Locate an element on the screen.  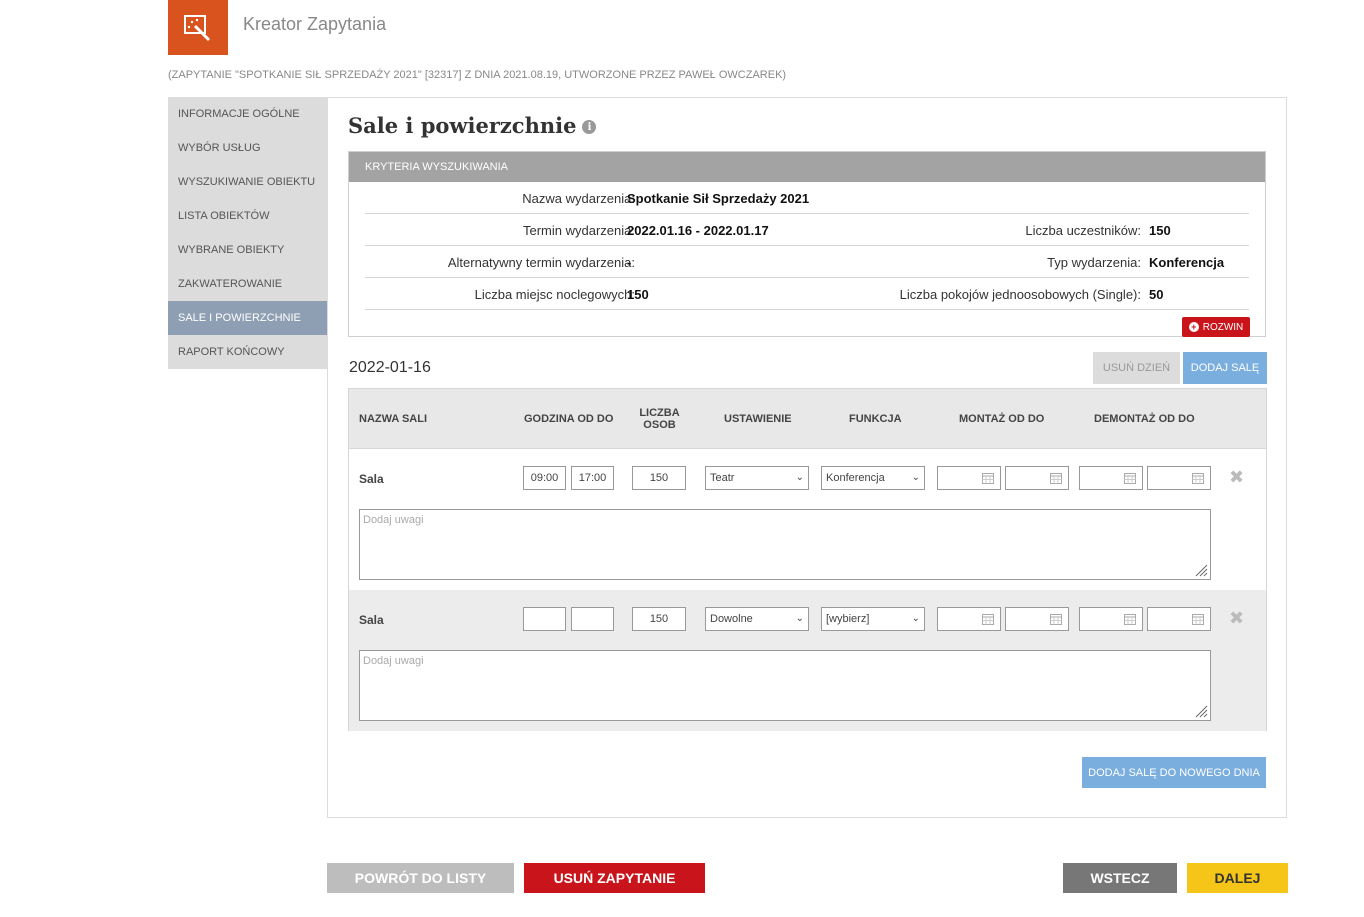
sidebar-item-final-report: RAPORT KOŃCOWY is located at coordinates (248, 352).